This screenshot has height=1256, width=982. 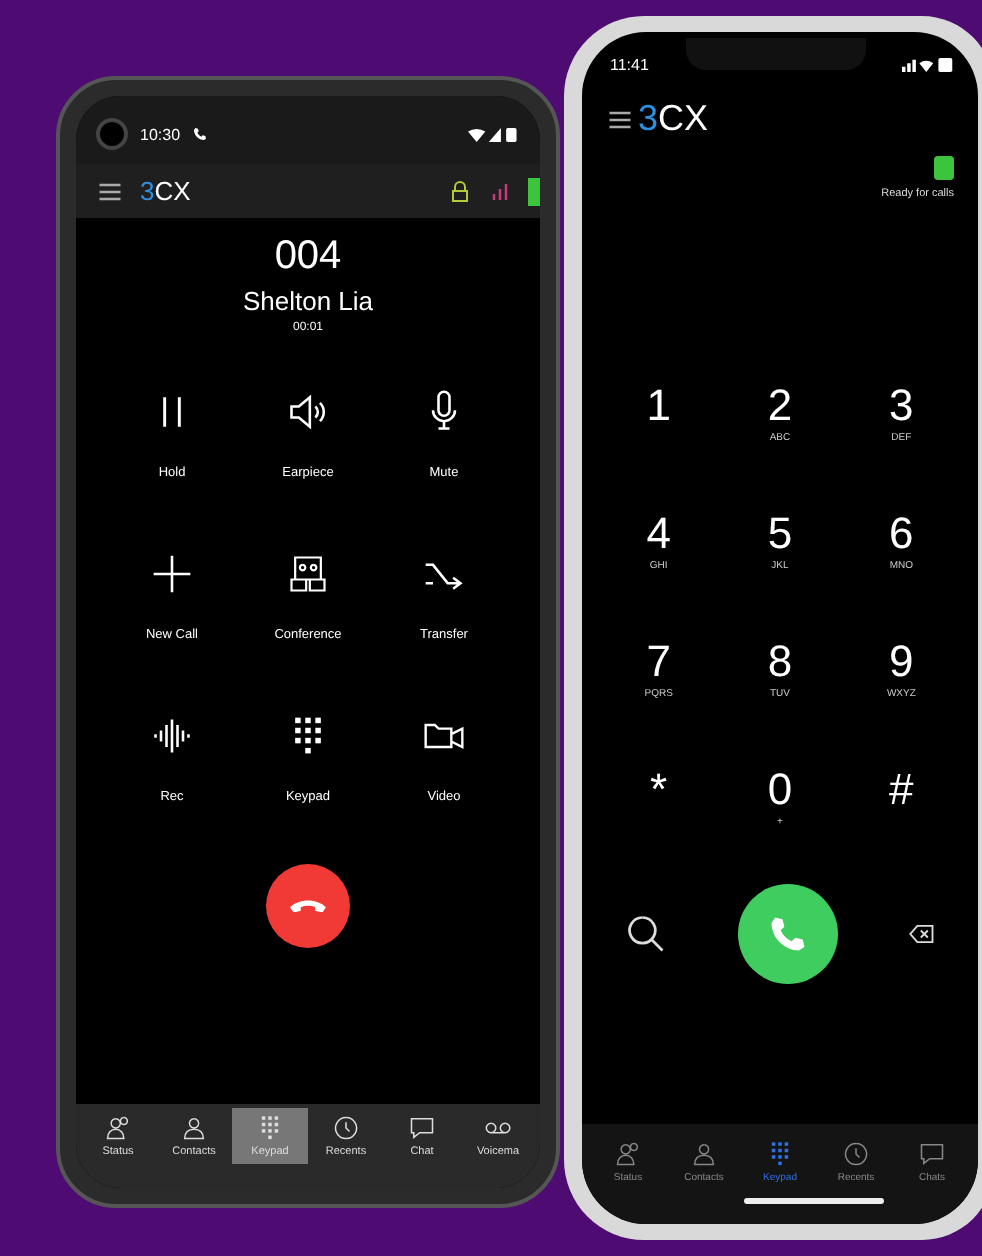 I want to click on search-icon, so click(x=646, y=934).